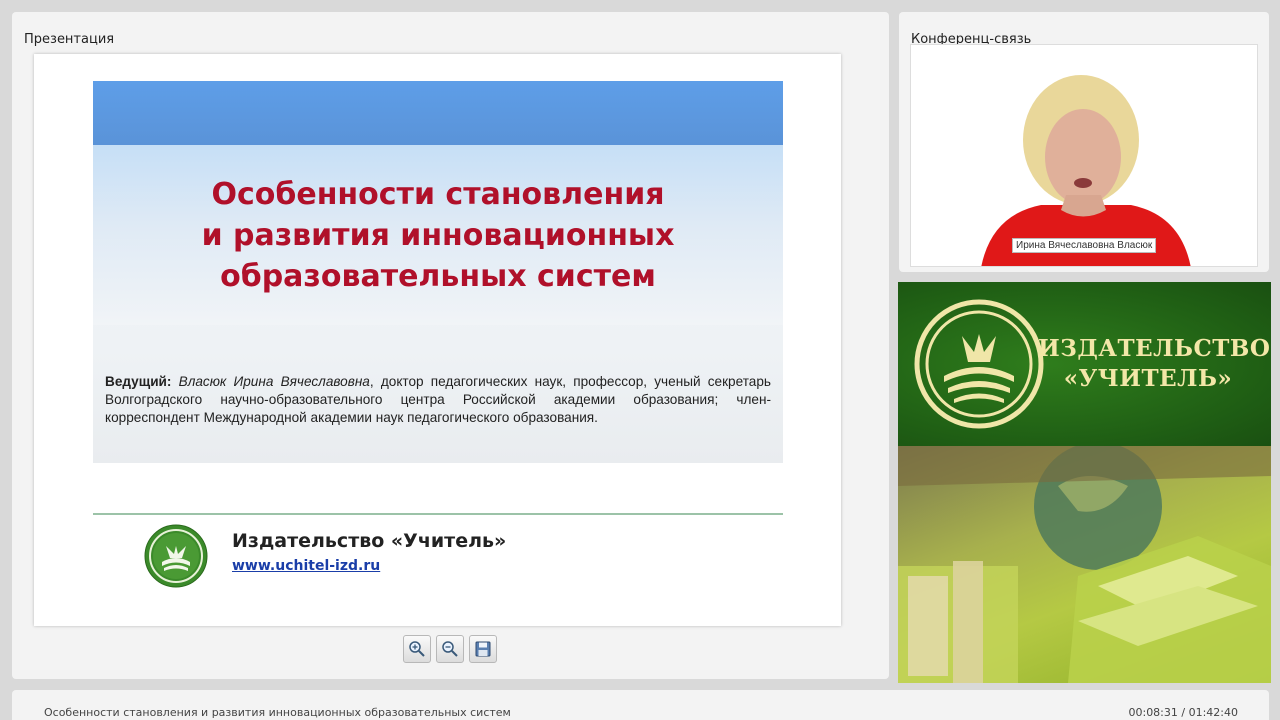 This screenshot has width=1280, height=720. What do you see at coordinates (438, 514) in the screenshot?
I see `slide-divider` at bounding box center [438, 514].